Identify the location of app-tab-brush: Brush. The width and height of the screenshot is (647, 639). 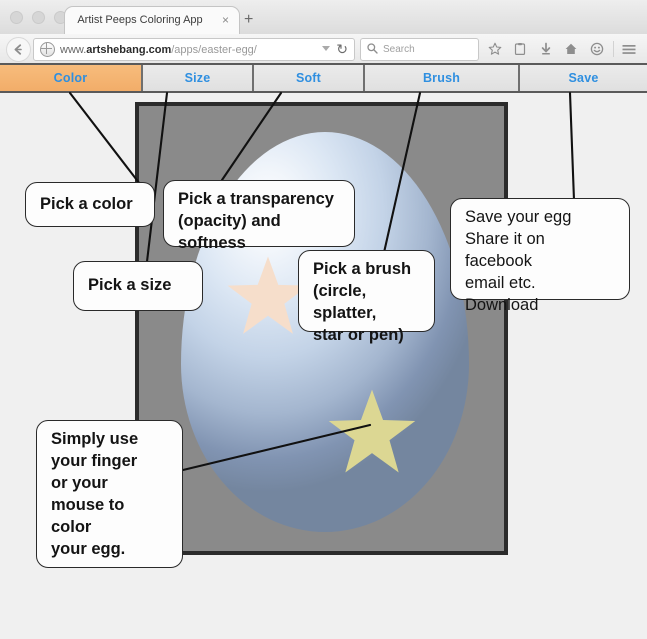
(442, 78).